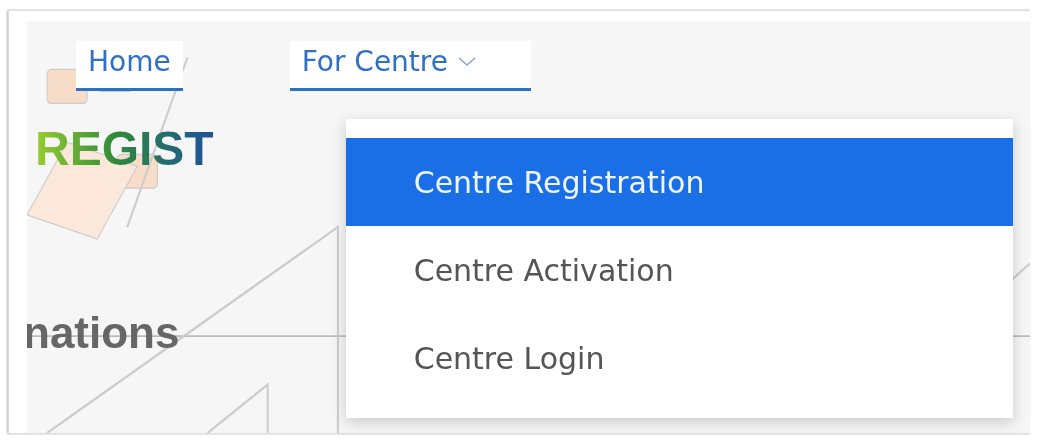  Describe the element at coordinates (679, 182) in the screenshot. I see `menu-item: Centre Registration` at that location.